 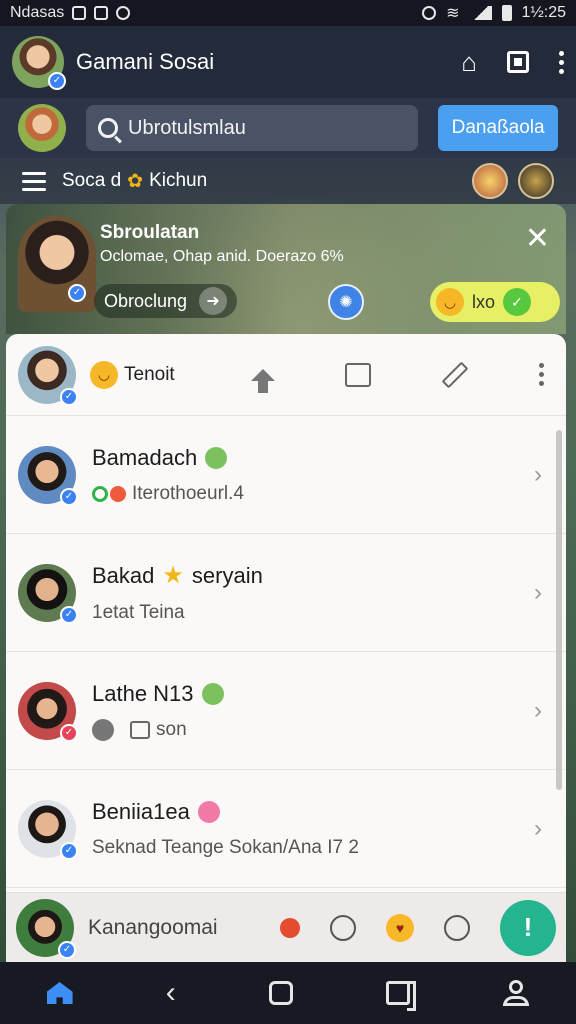 What do you see at coordinates (187, 127) in the screenshot?
I see `search-value: Ubrotulsmlau` at bounding box center [187, 127].